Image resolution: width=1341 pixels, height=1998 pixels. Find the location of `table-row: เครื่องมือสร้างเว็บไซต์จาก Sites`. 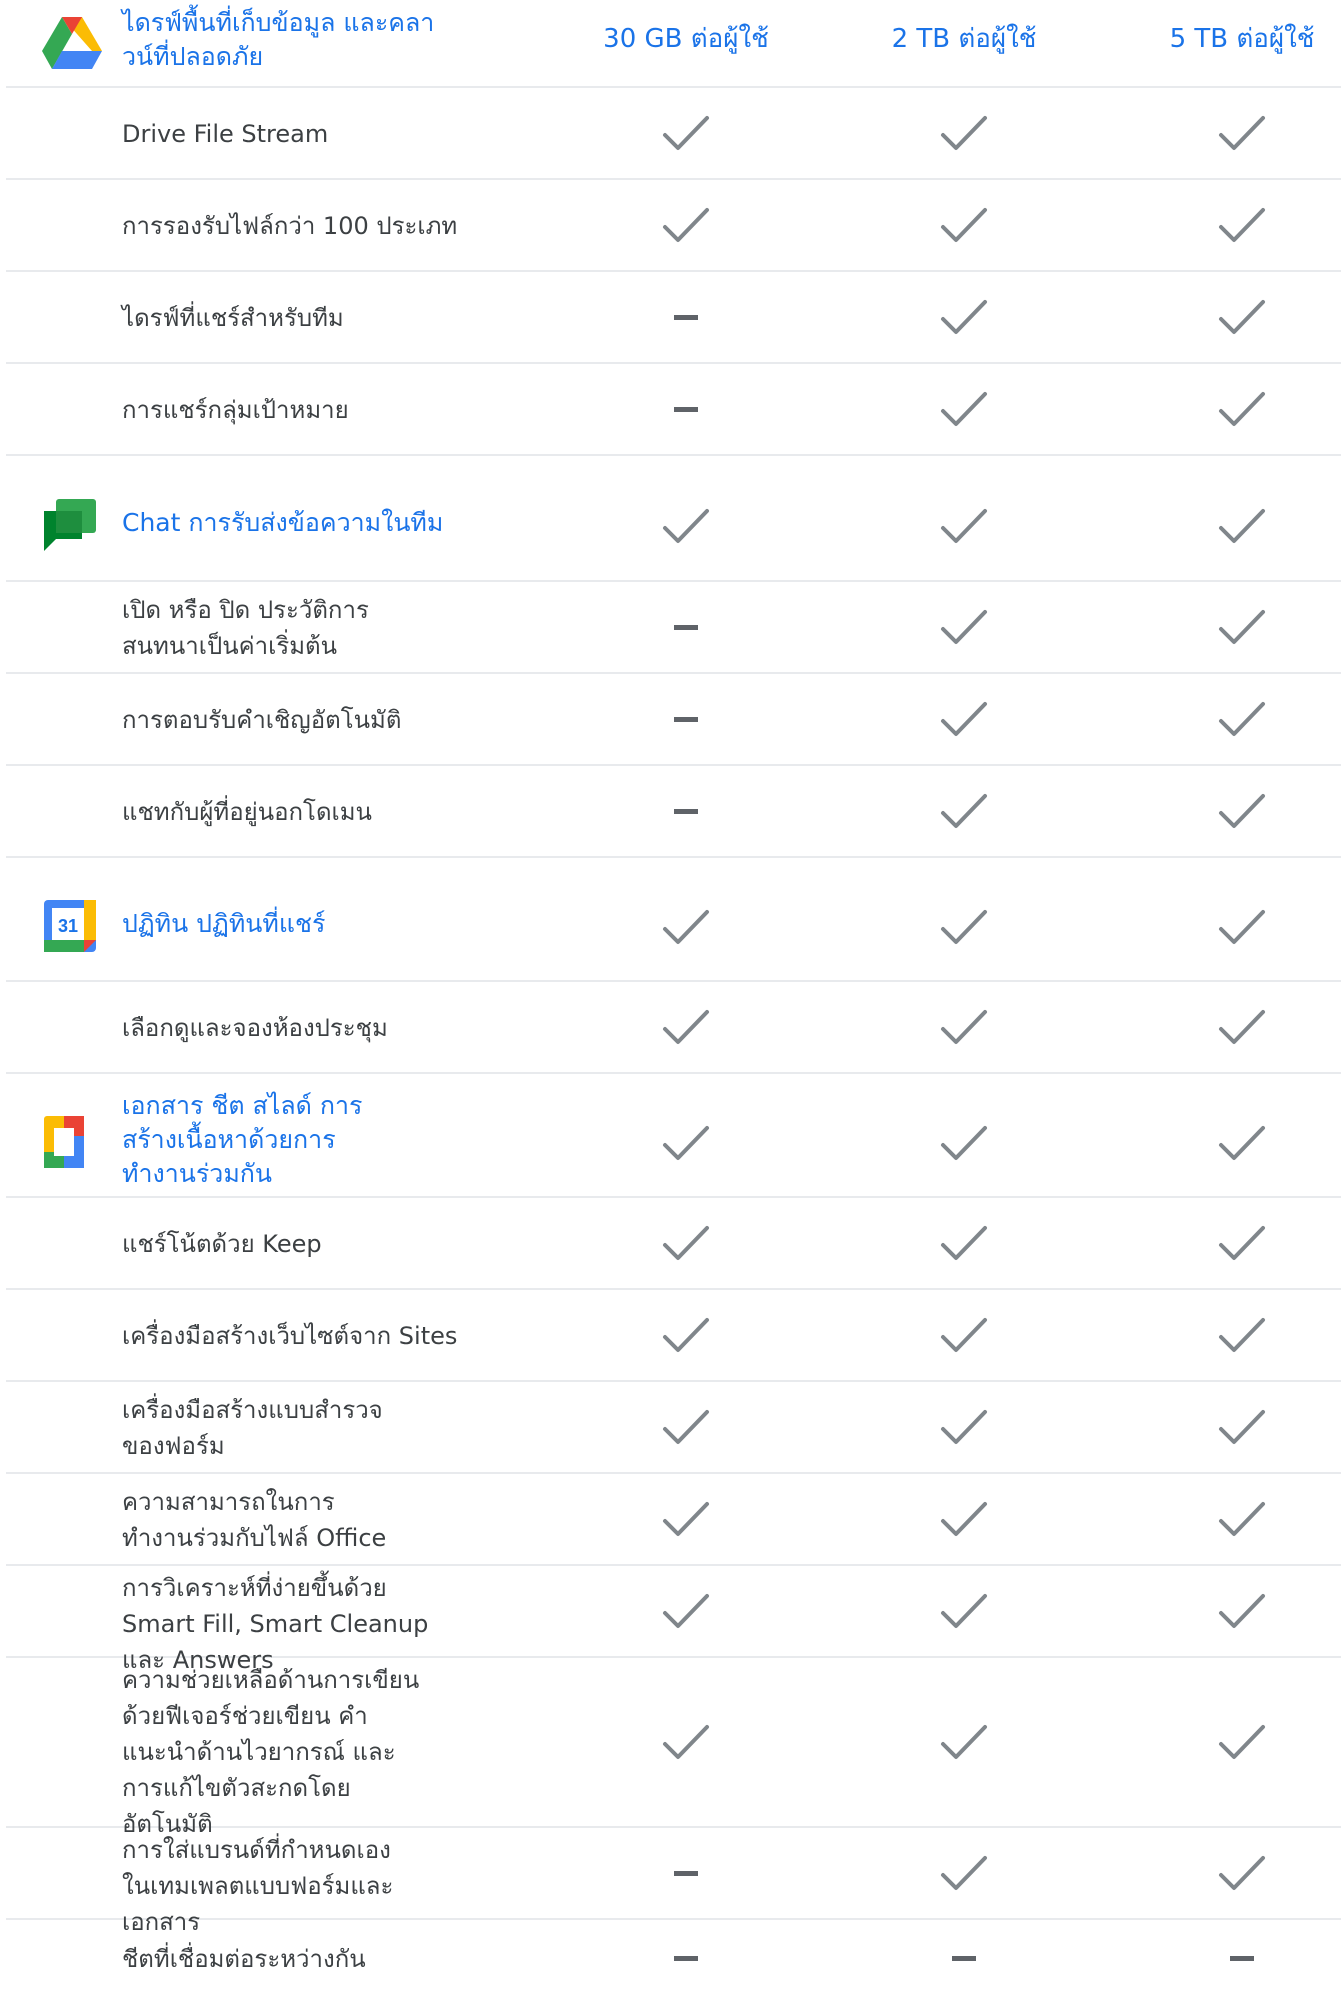

table-row: เครื่องมือสร้างเว็บไซต์จาก Sites is located at coordinates (673, 1336).